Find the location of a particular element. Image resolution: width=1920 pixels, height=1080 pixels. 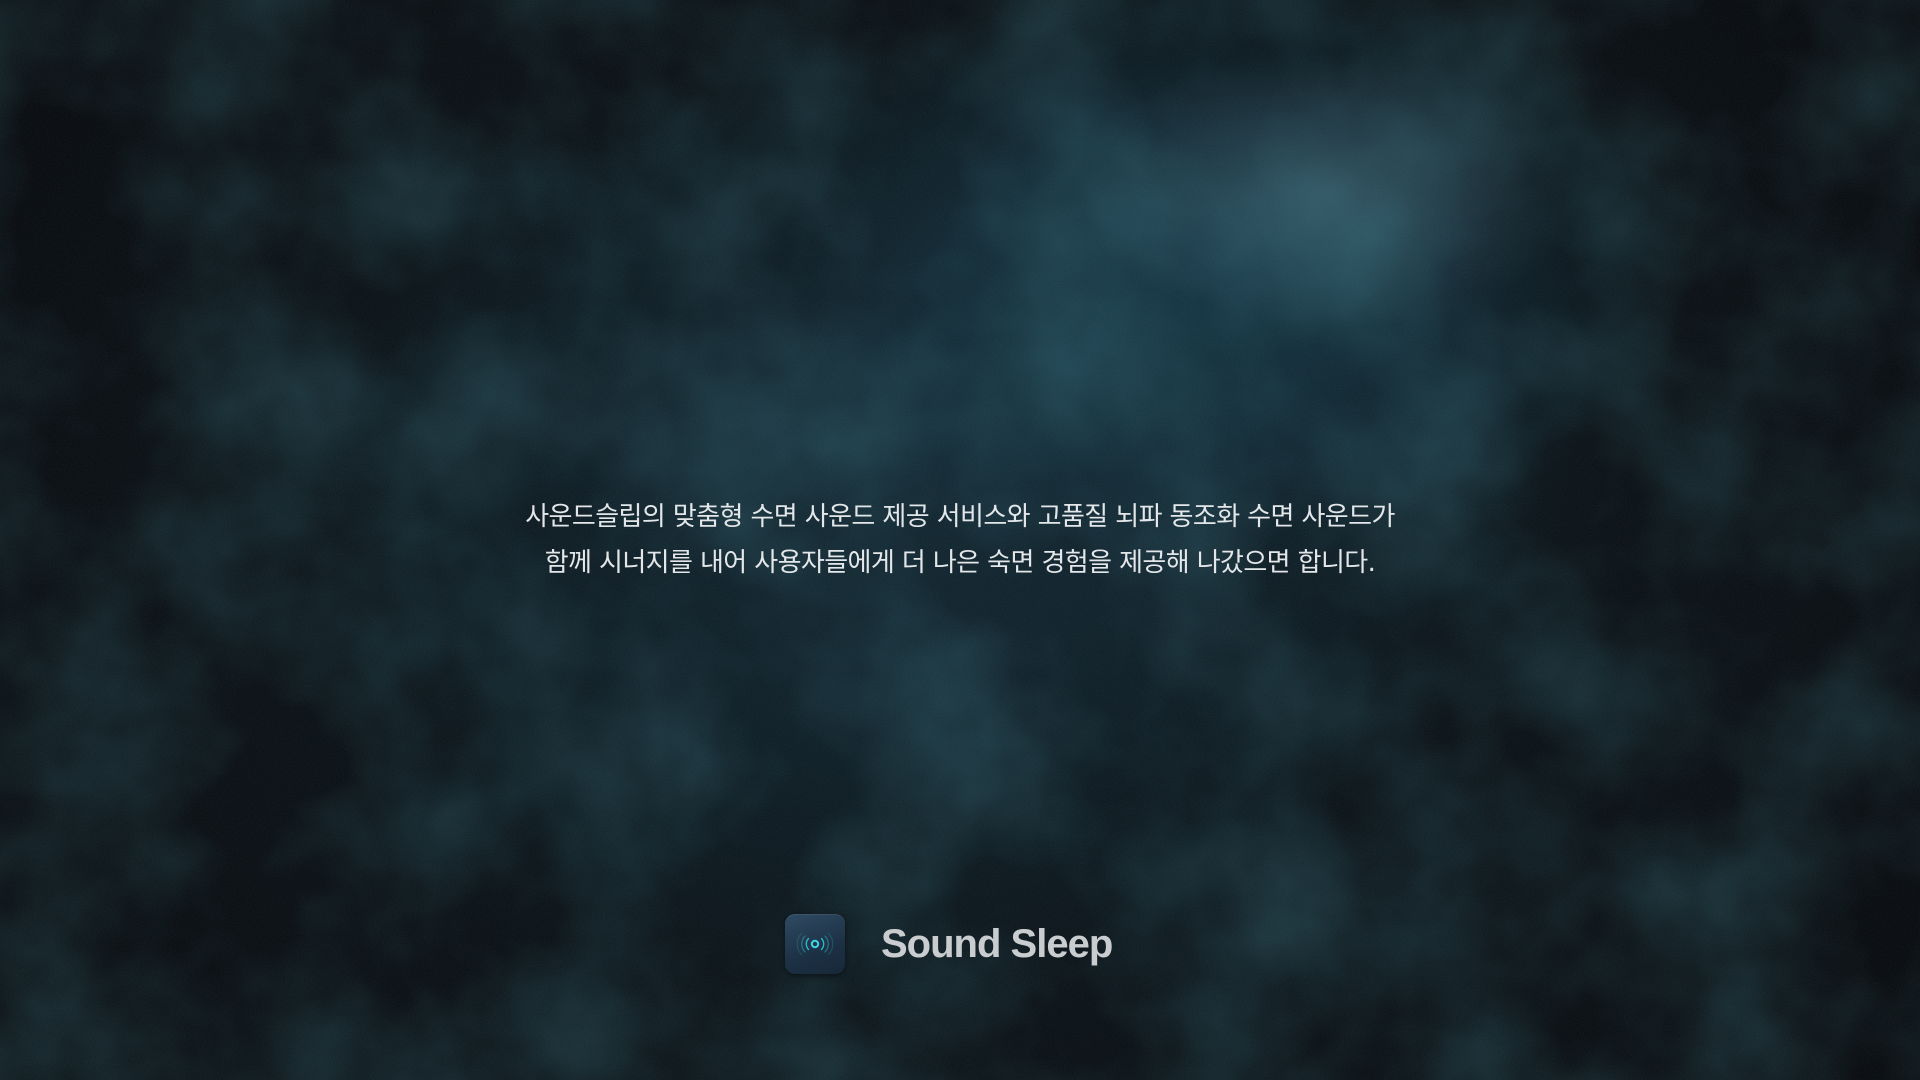

sound-wave-icon is located at coordinates (815, 944).